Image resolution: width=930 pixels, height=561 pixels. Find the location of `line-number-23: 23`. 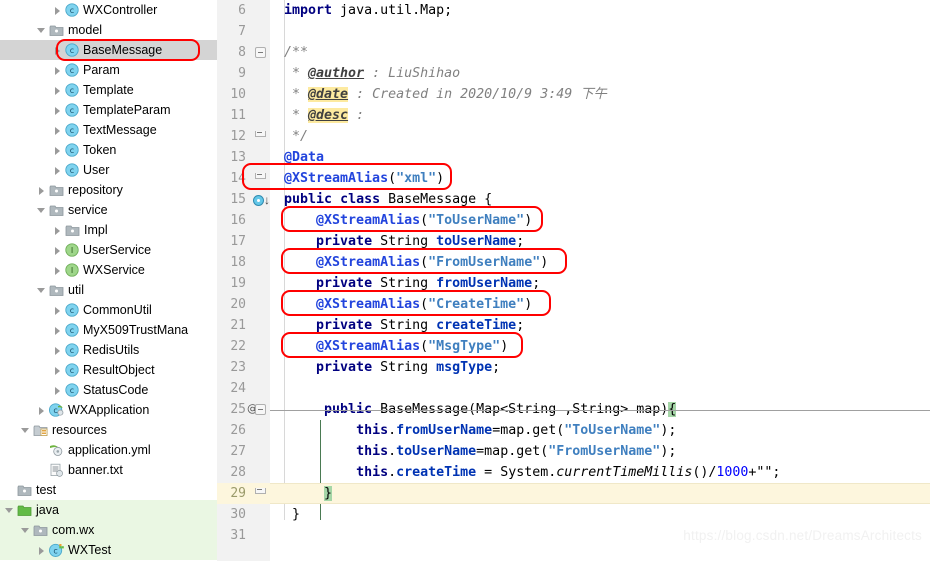

line-number-23: 23 is located at coordinates (231, 367).